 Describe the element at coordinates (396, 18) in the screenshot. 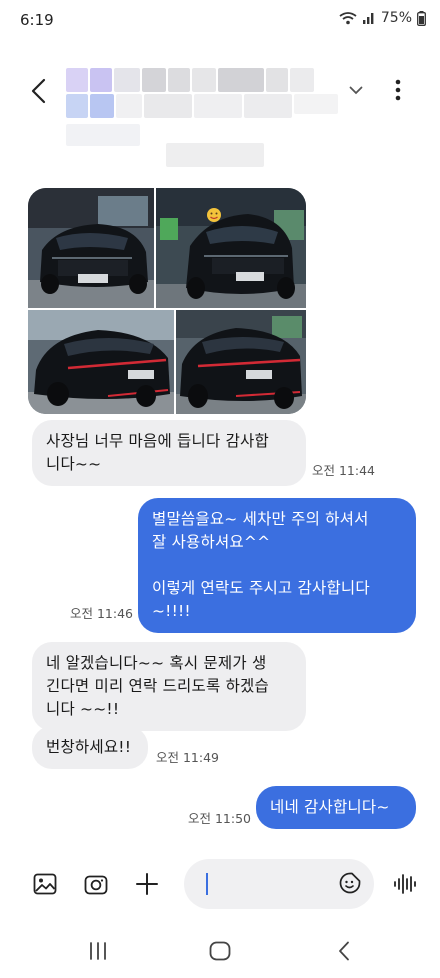

I see `battery-percent: 75%` at that location.